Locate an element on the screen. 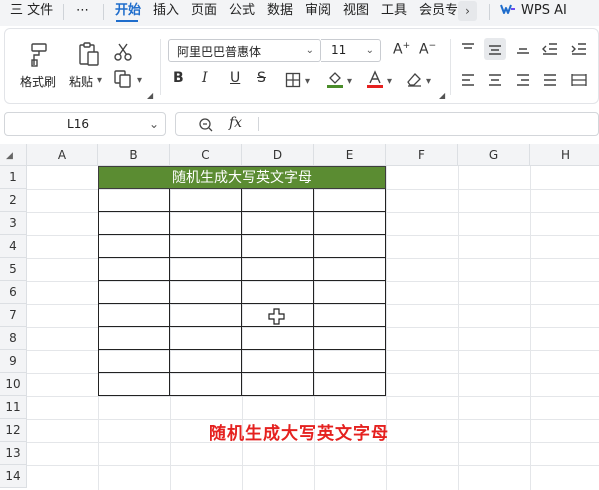 This screenshot has width=599, height=490. row-header: 6 is located at coordinates (13, 292).